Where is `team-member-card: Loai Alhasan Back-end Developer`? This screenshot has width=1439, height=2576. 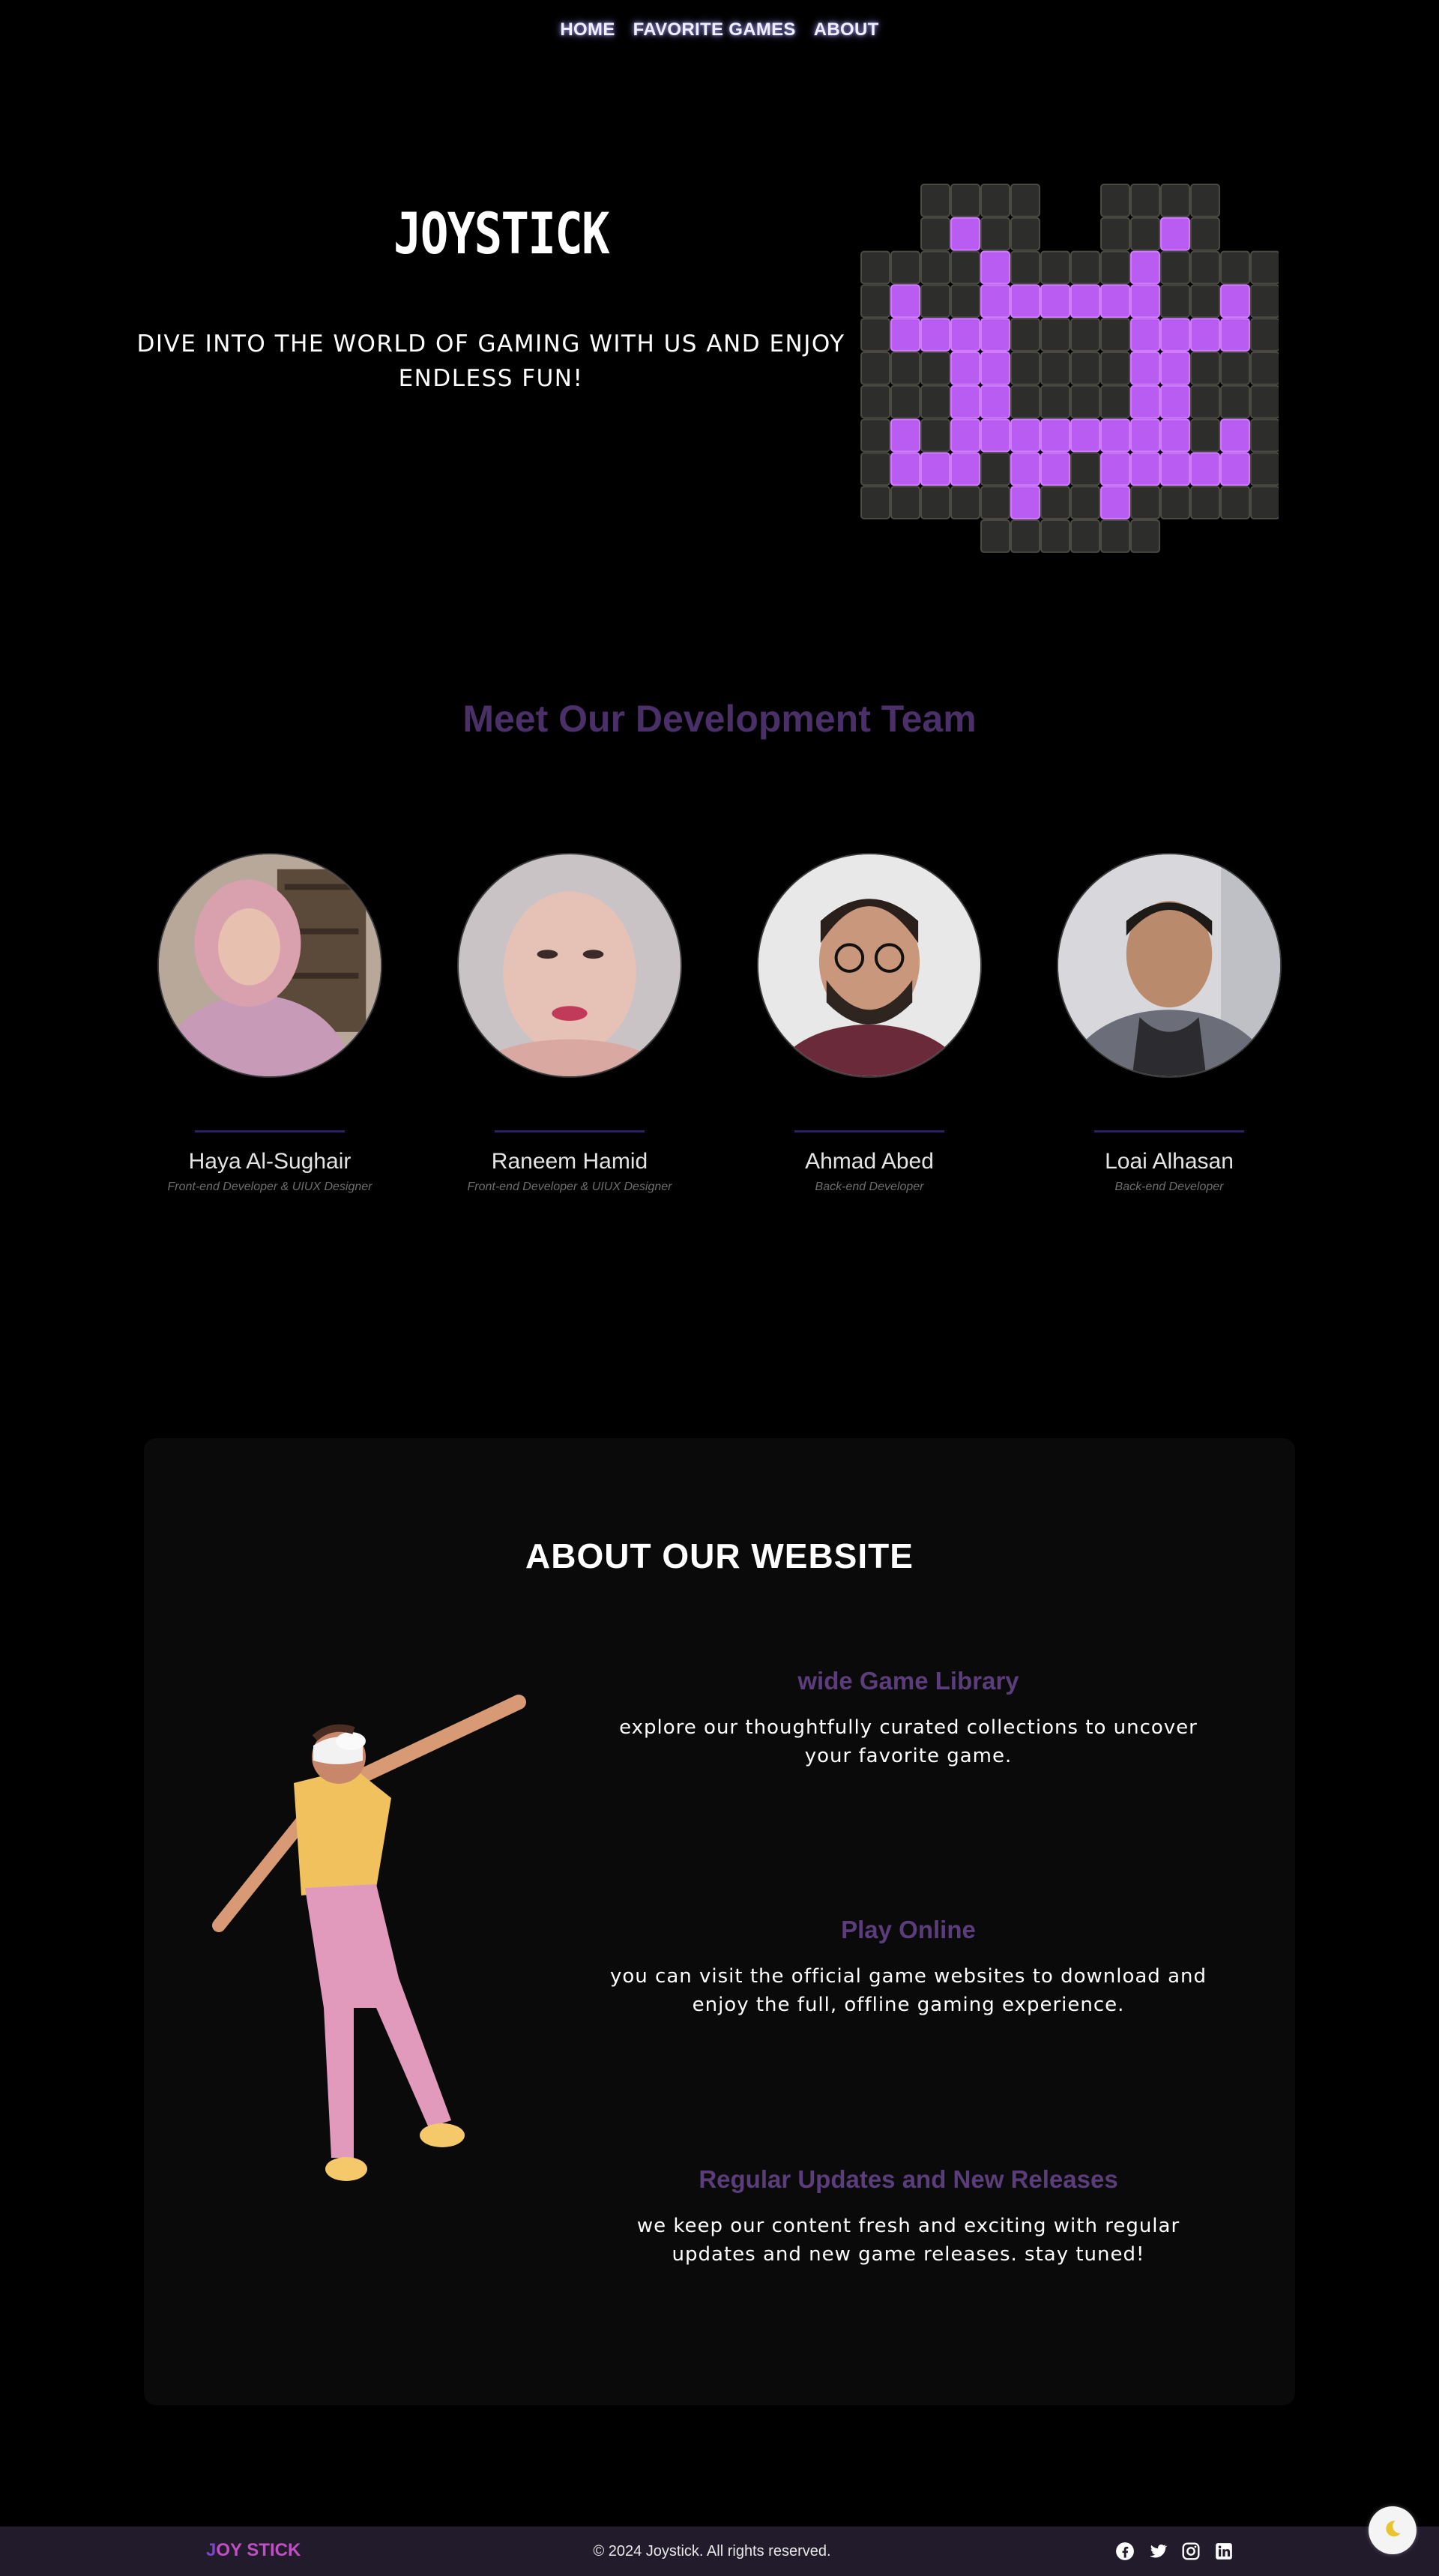 team-member-card: Loai Alhasan Back-end Developer is located at coordinates (1169, 1023).